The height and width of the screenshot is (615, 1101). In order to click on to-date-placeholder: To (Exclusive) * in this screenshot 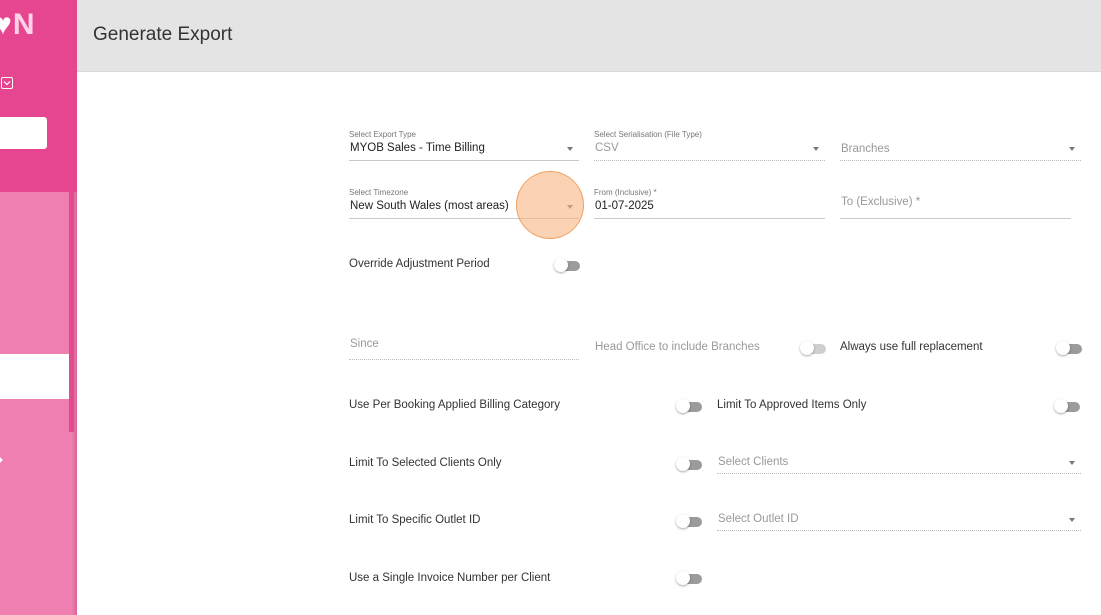, I will do `click(881, 202)`.